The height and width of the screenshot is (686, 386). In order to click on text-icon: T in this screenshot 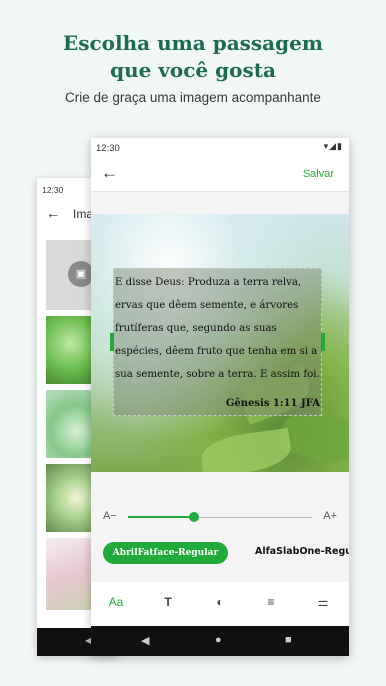, I will do `click(168, 602)`.